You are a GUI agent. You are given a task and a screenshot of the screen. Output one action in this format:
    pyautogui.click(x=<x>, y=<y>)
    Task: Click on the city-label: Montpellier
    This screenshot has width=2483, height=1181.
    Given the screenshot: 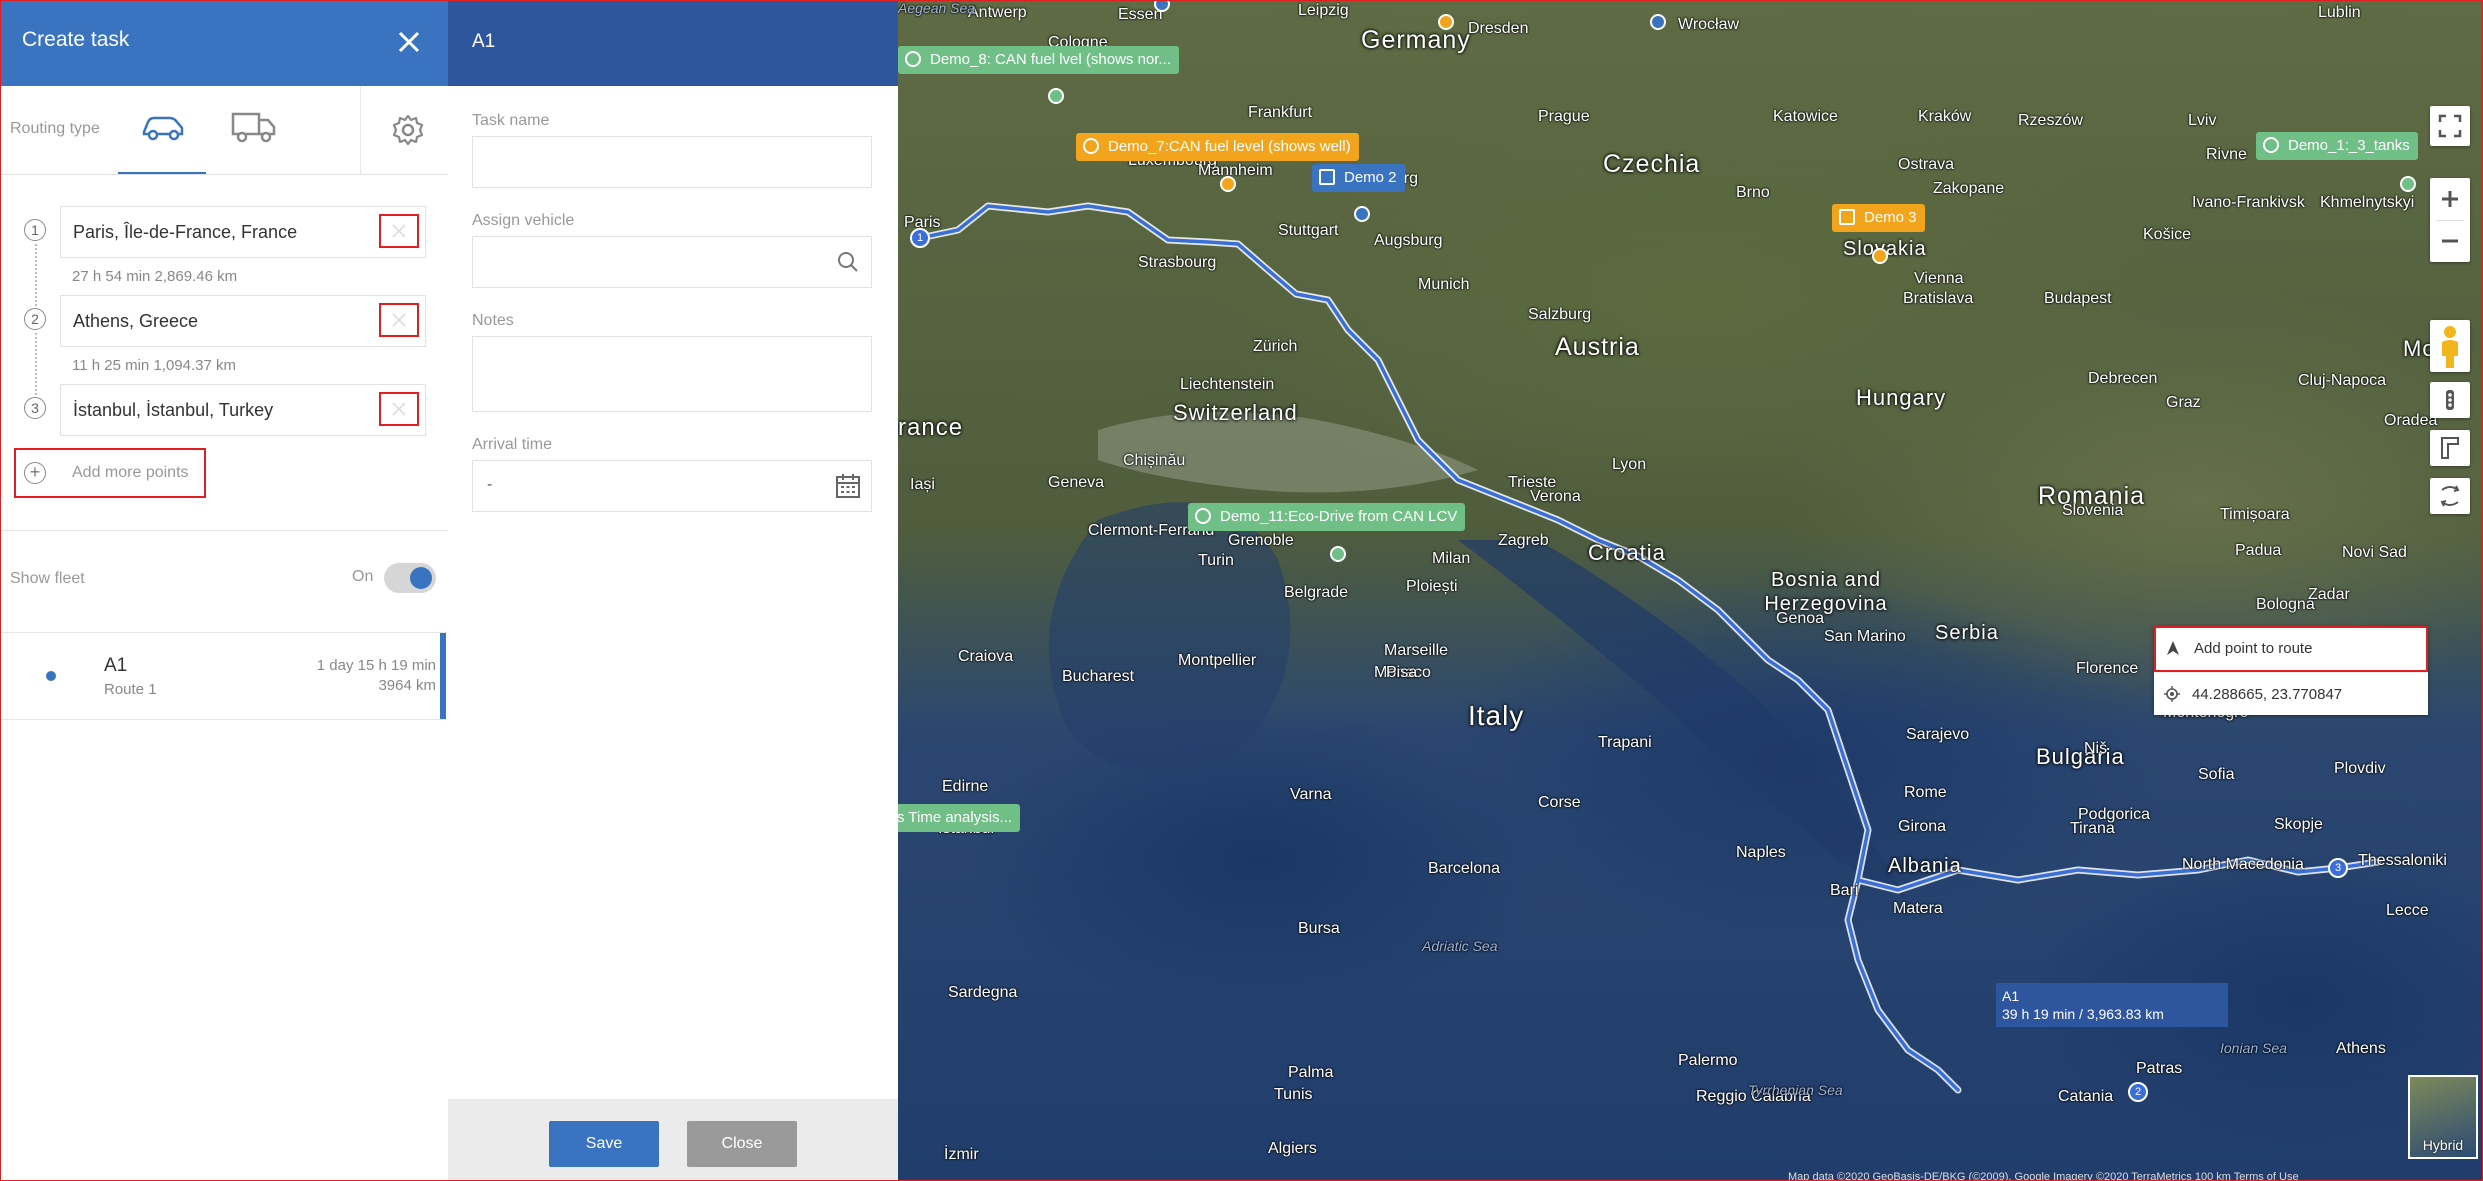 What is the action you would take?
    pyautogui.click(x=1217, y=660)
    